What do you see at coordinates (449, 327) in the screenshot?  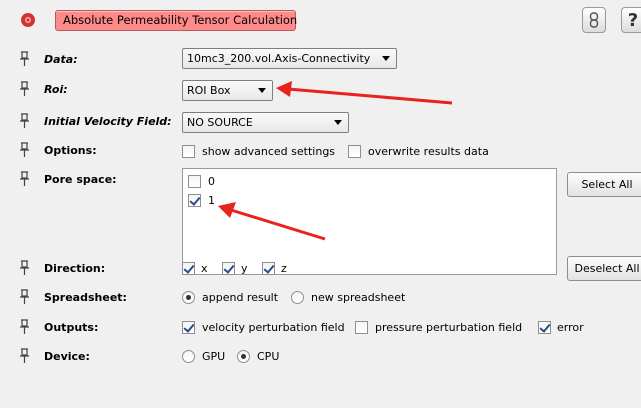 I see `pressure-perturbation-label: pressure perturbation field` at bounding box center [449, 327].